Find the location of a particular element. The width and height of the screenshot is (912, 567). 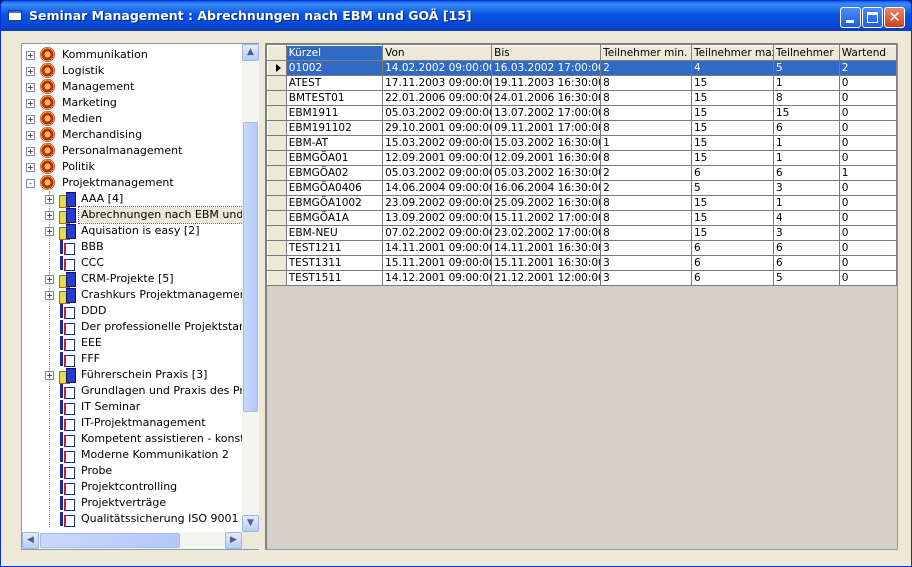

minimize-button is located at coordinates (850, 17).